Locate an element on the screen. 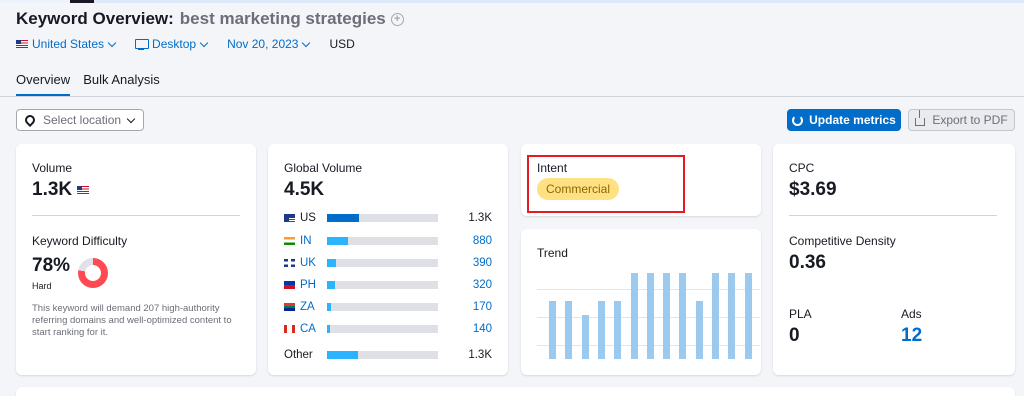 The image size is (1024, 396). date-filter: Nov 20, 2023 is located at coordinates (269, 44).